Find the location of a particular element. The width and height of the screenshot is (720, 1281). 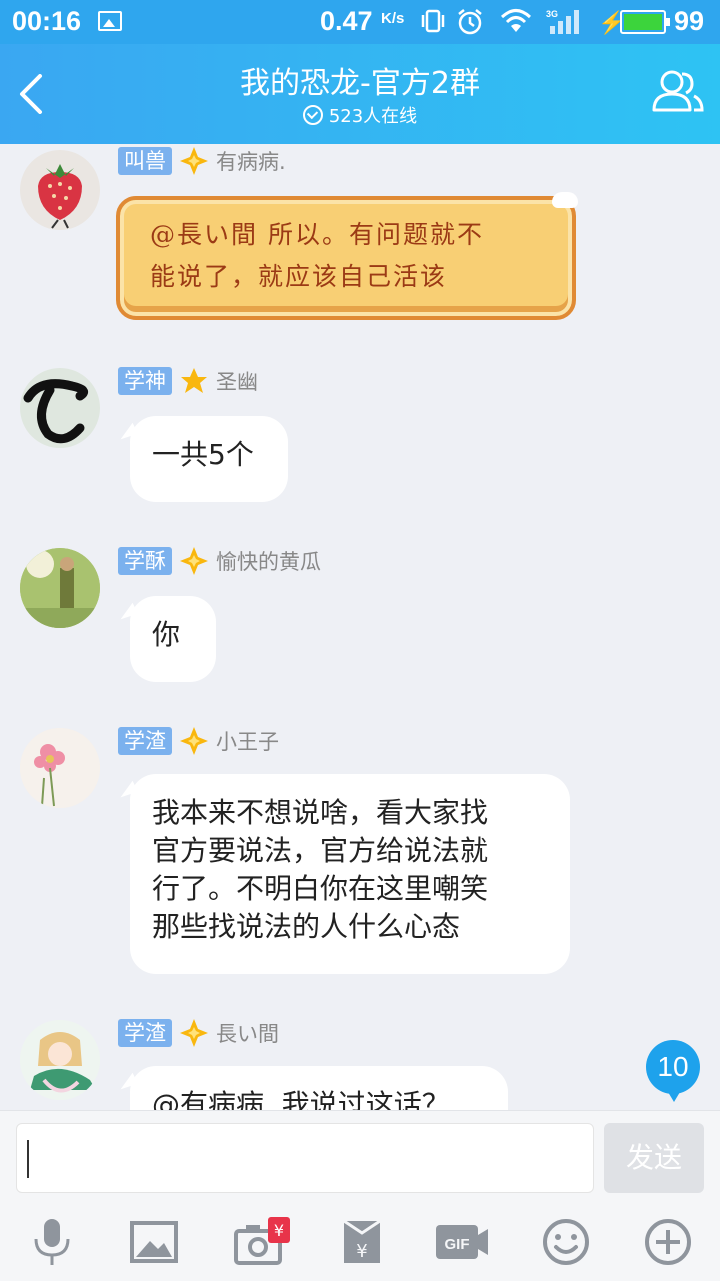

member-title-badge: 学神 is located at coordinates (145, 381).